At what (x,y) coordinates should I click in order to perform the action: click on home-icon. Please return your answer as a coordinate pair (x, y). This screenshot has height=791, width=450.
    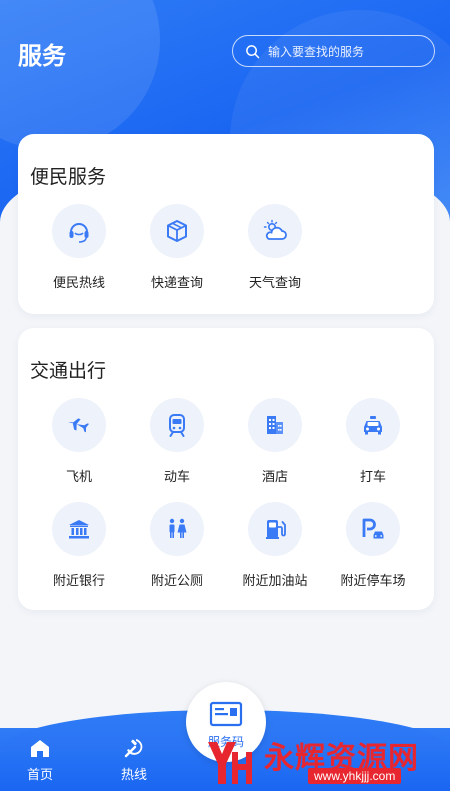
    Looking at the image, I should click on (40, 748).